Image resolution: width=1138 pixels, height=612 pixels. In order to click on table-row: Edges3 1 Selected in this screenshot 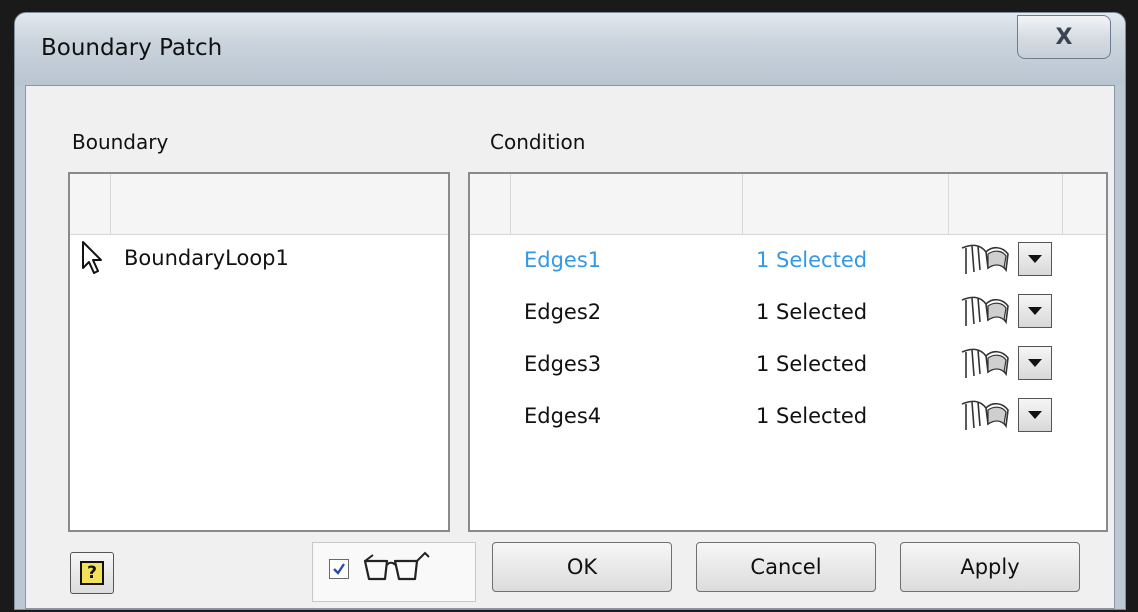, I will do `click(788, 364)`.